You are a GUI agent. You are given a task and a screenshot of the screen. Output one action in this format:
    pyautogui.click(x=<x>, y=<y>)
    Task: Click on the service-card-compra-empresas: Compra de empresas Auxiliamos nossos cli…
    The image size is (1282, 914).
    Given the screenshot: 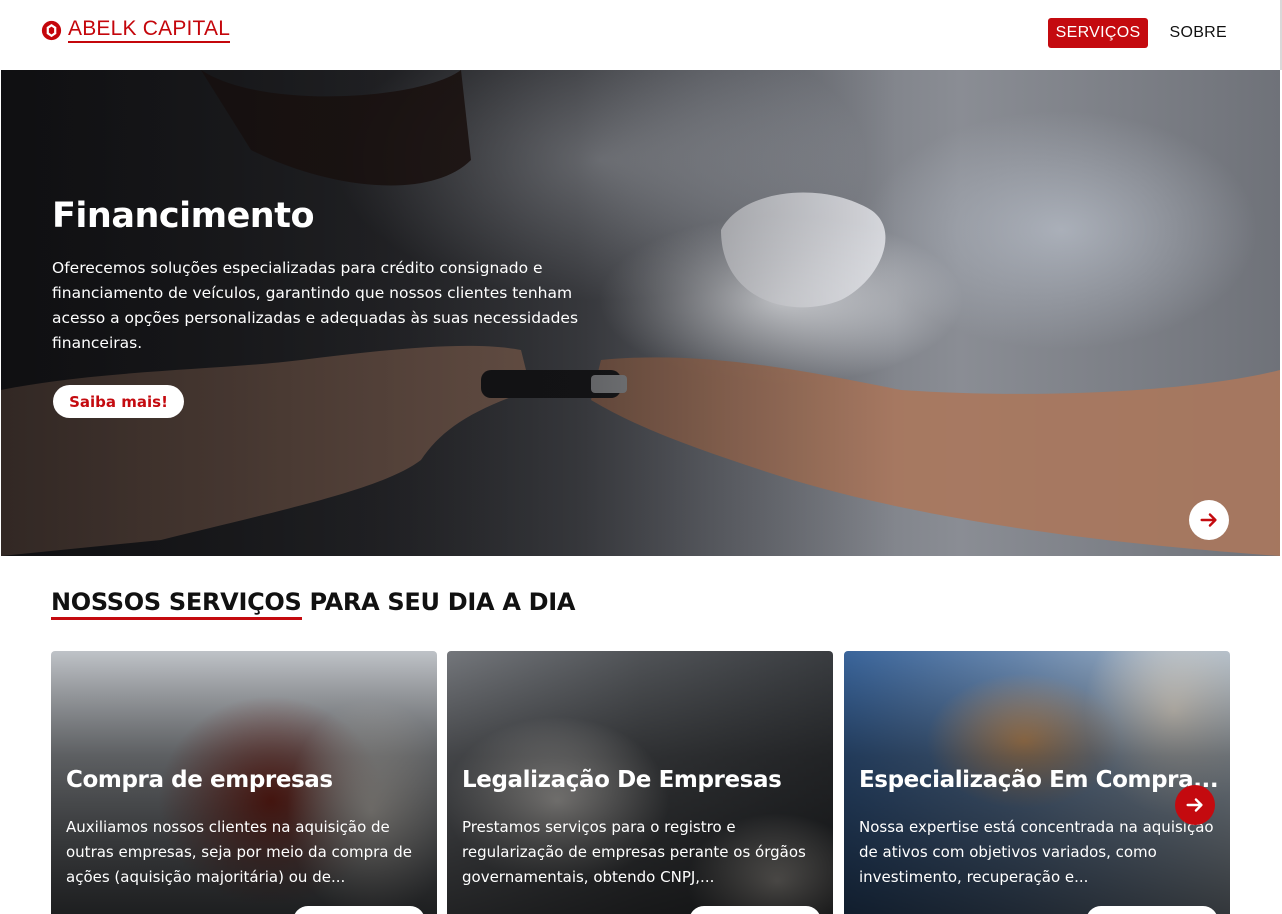 What is the action you would take?
    pyautogui.click(x=244, y=782)
    